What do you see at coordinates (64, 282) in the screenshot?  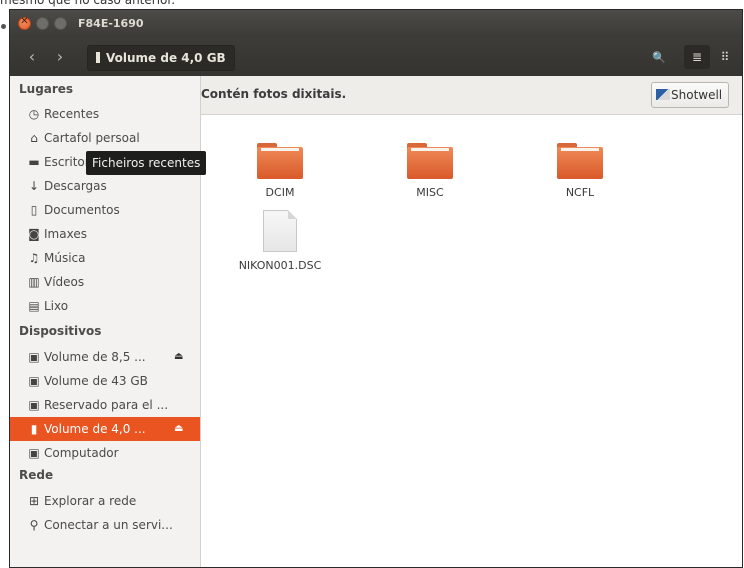 I see `sidebar-item-label: Vídeos` at bounding box center [64, 282].